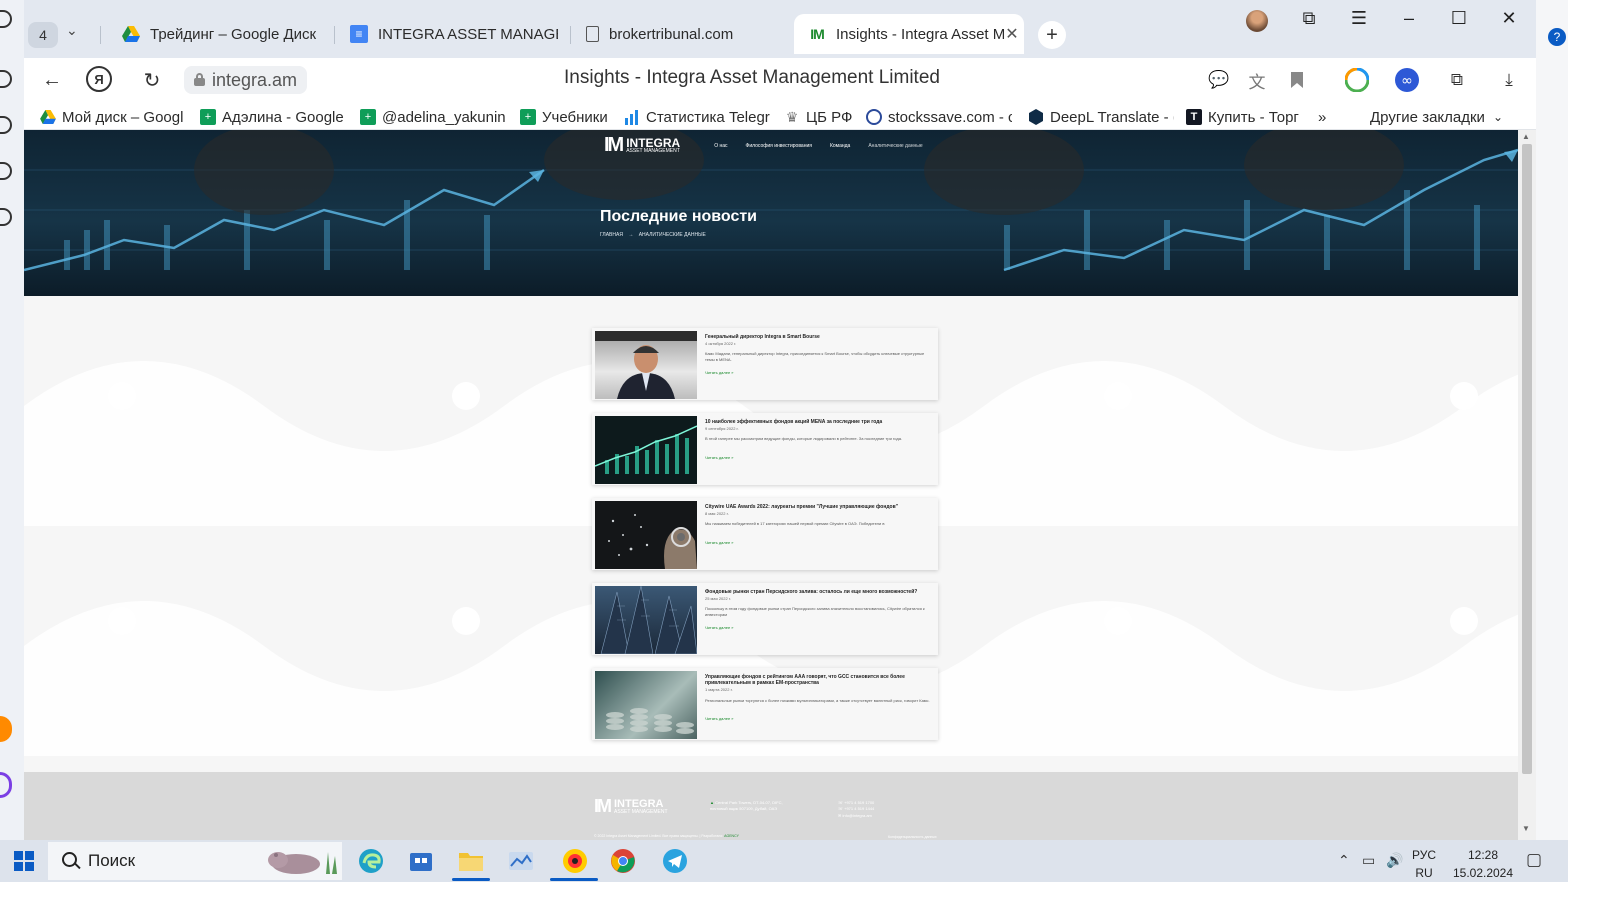 The image size is (1600, 900). I want to click on photos-icon, so click(521, 861).